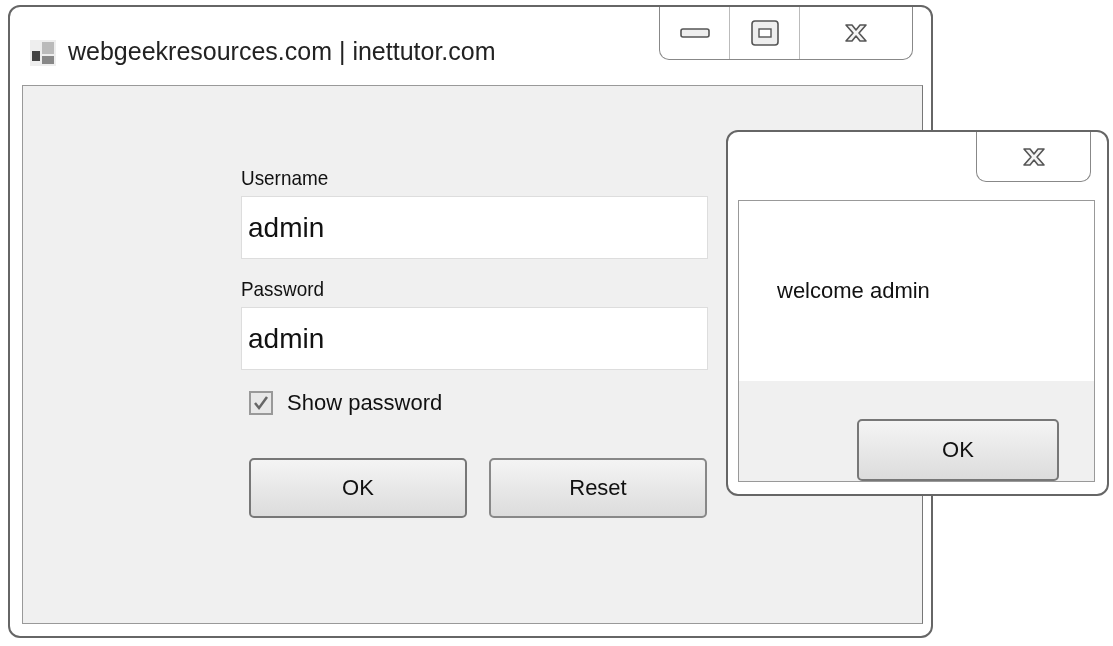 The width and height of the screenshot is (1113, 646). What do you see at coordinates (43, 53) in the screenshot?
I see `app-icon` at bounding box center [43, 53].